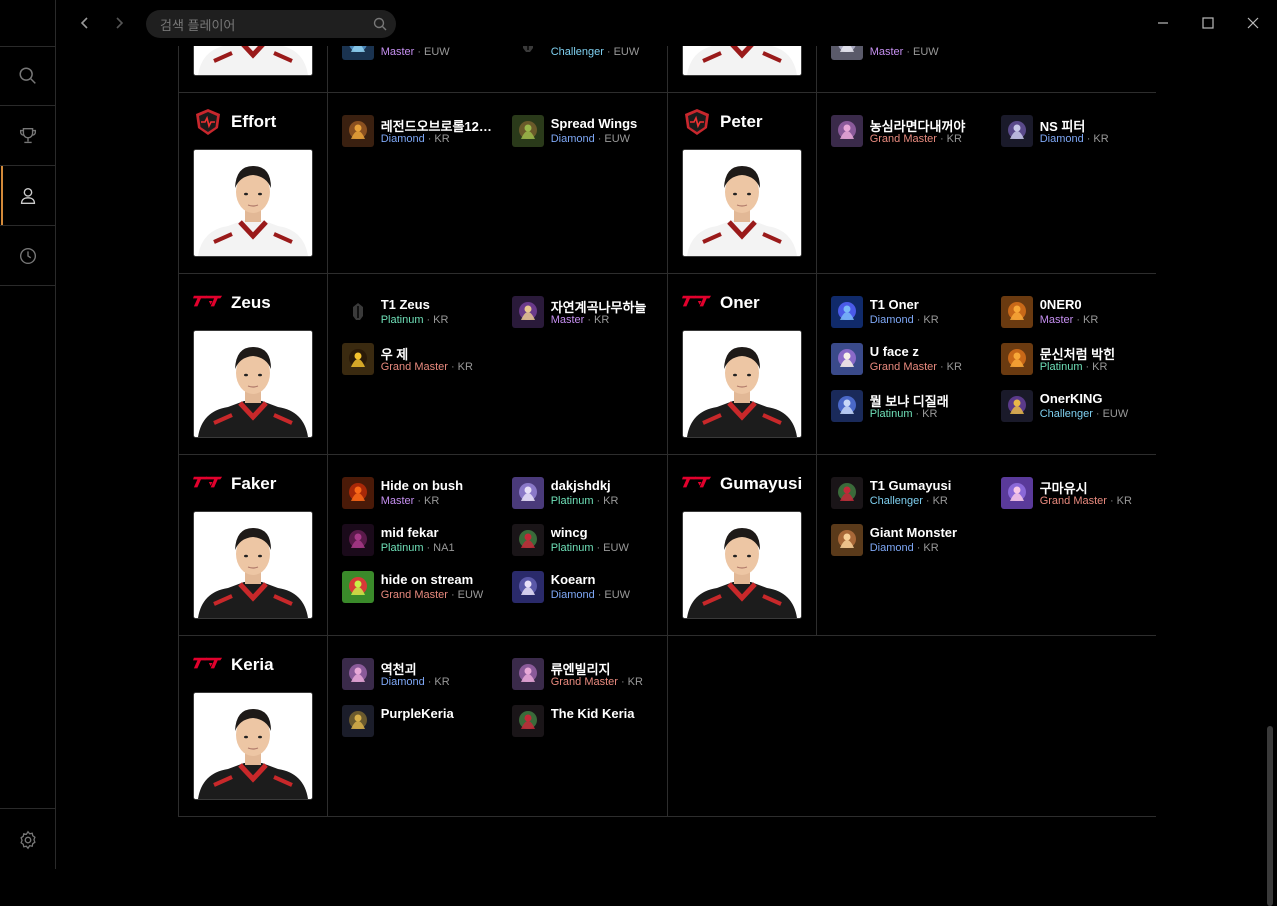 The height and width of the screenshot is (906, 1277). I want to click on player-info: Keria, so click(253, 726).